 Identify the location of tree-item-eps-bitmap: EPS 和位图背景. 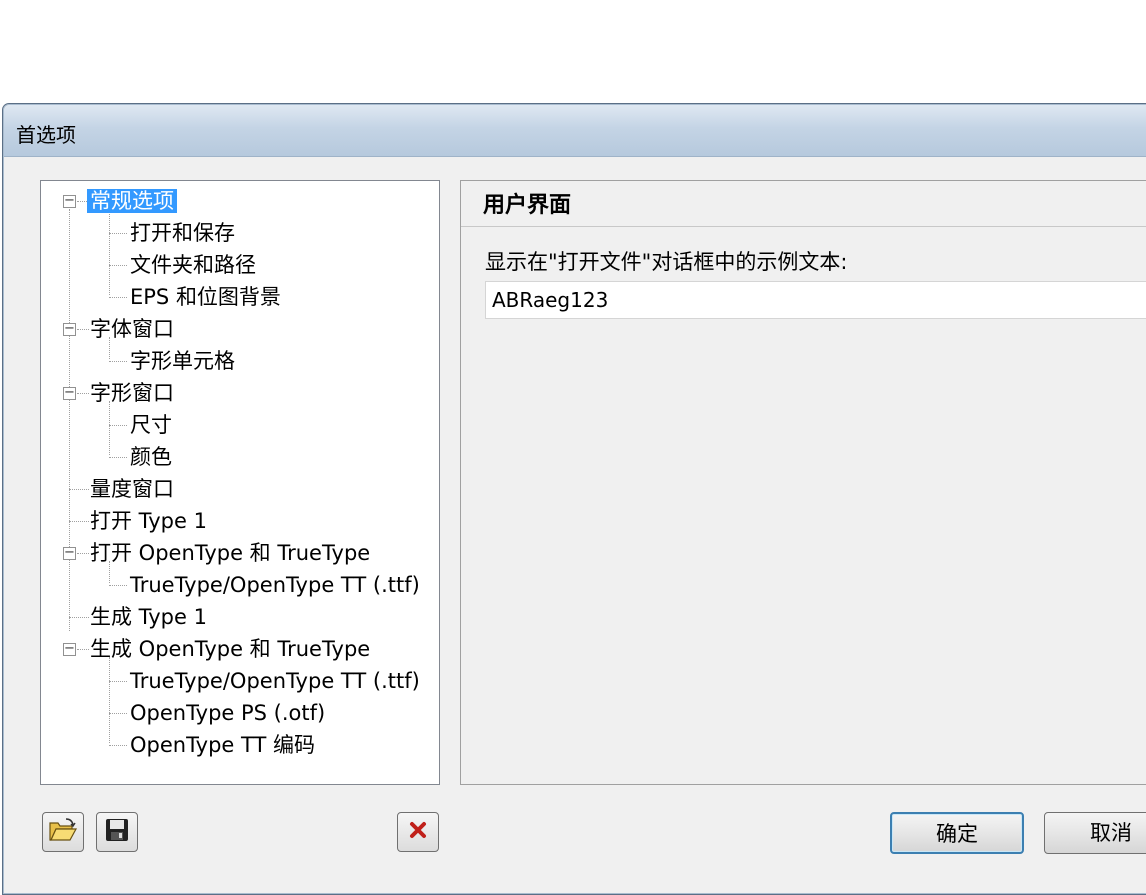
(205, 297).